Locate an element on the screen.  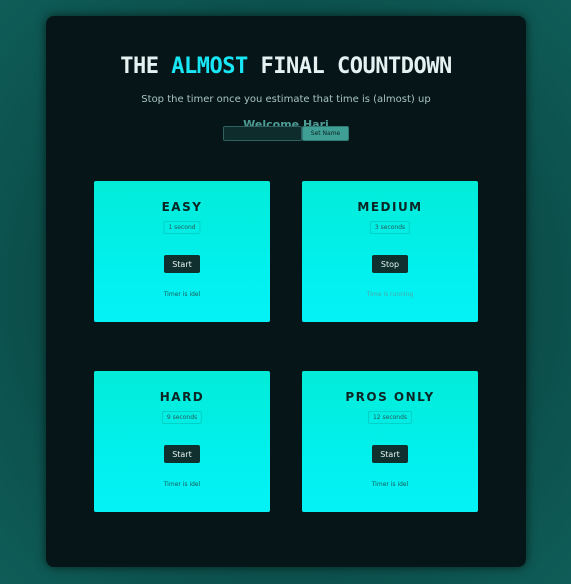
stop-button-medium: Stop is located at coordinates (390, 264).